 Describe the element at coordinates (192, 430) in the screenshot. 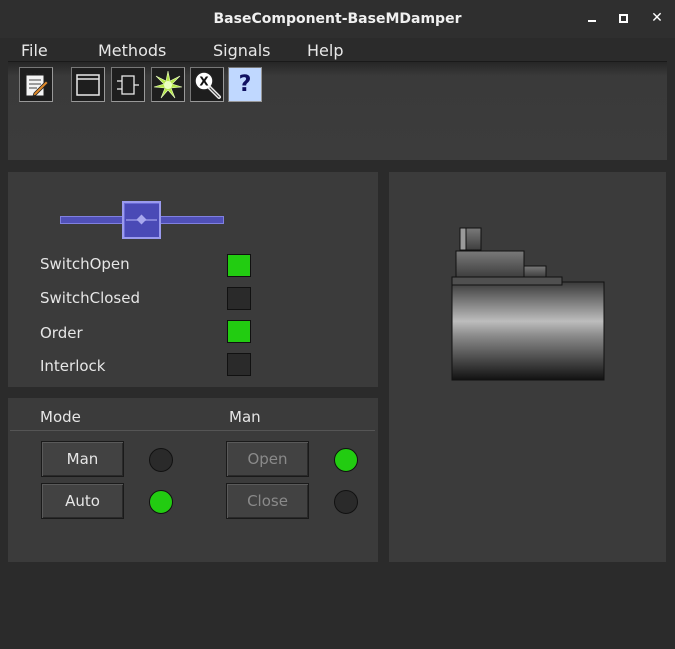

I see `mode-divider` at that location.